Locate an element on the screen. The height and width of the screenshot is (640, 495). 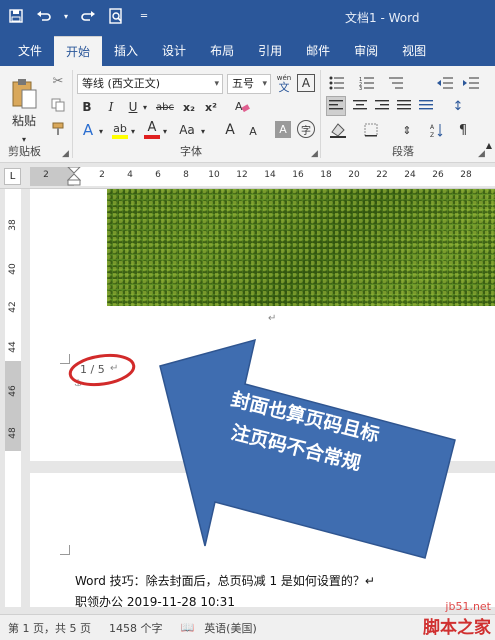
font-name-select: 等线 (西文正文) ▾ is located at coordinates (150, 84).